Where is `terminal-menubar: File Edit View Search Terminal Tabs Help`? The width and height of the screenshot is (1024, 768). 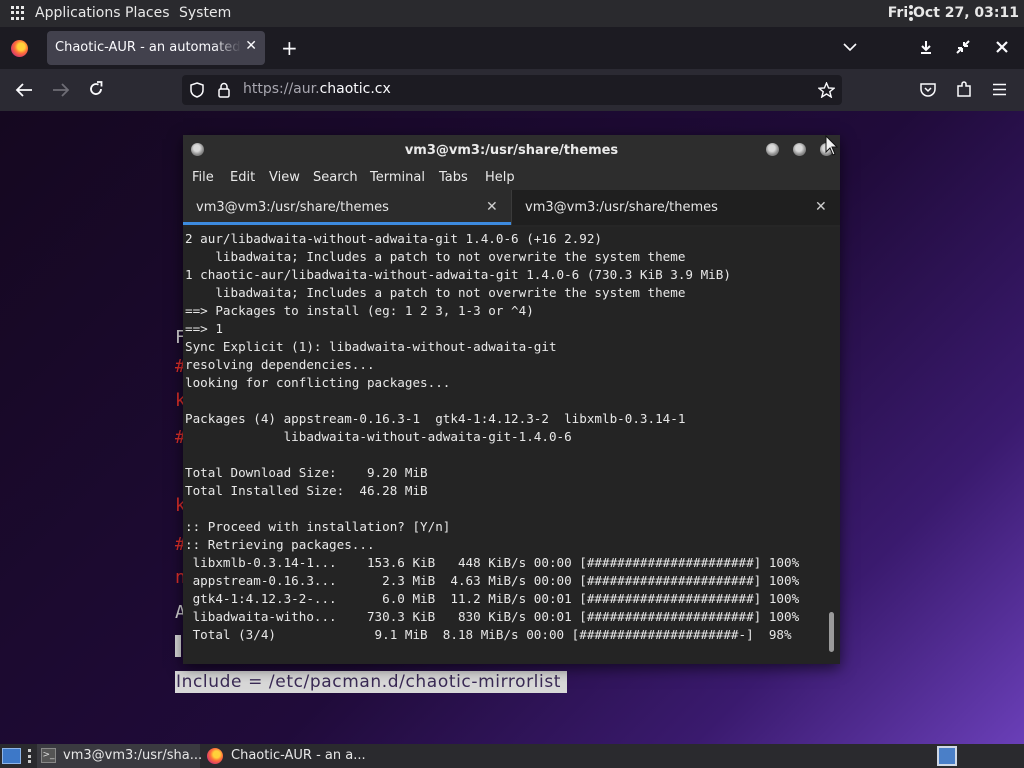
terminal-menubar: File Edit View Search Terminal Tabs Help is located at coordinates (511, 178).